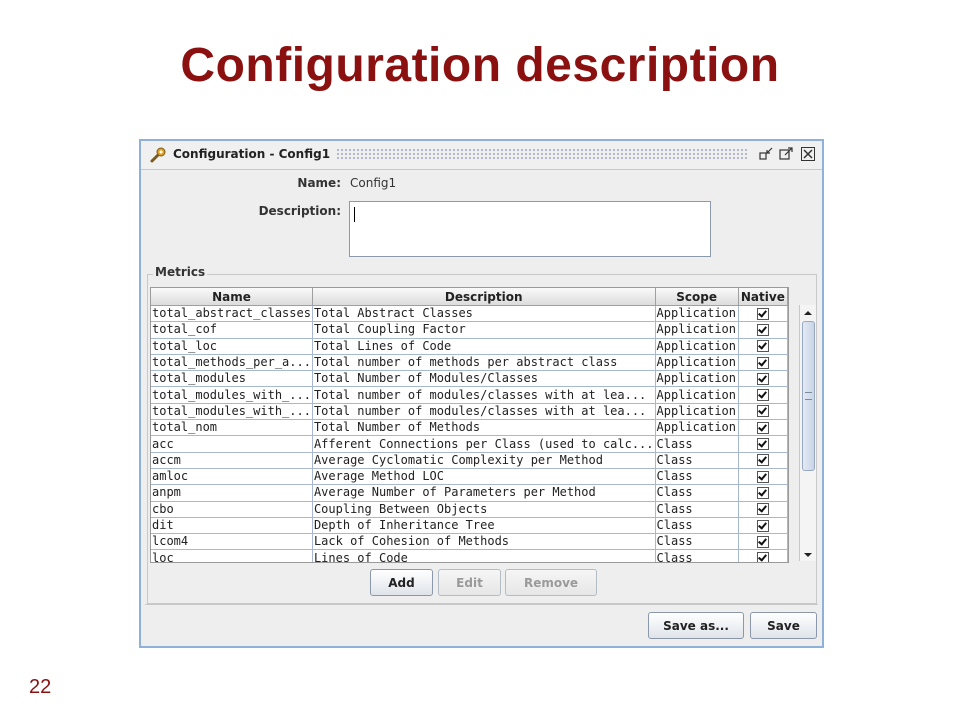 The image size is (960, 720). Describe the element at coordinates (232, 493) in the screenshot. I see `cell-name: anpm` at that location.